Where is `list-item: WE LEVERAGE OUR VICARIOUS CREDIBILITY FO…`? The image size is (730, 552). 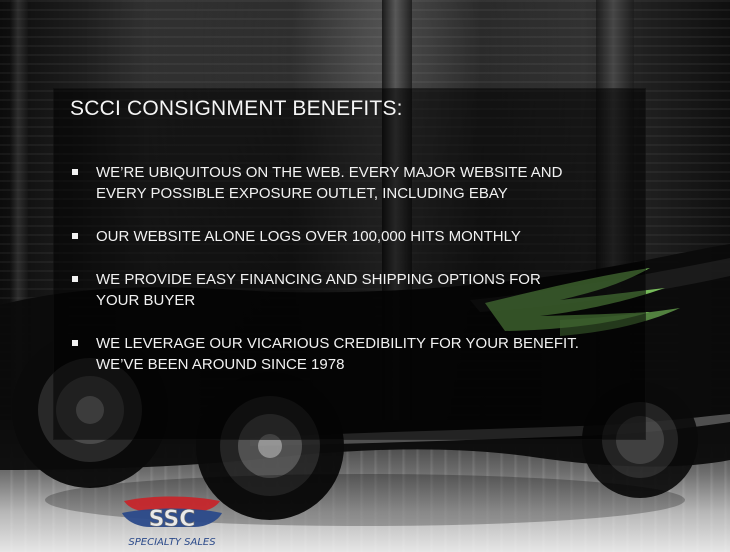
list-item: WE LEVERAGE OUR VICARIOUS CREDIBILITY FO… is located at coordinates (352, 354).